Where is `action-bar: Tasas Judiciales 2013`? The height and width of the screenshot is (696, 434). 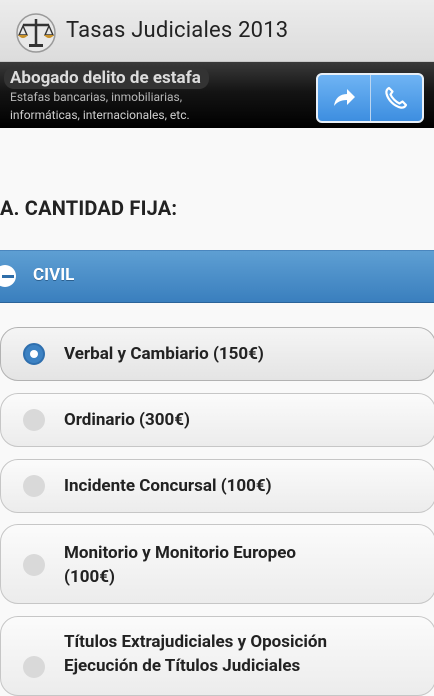 action-bar: Tasas Judiciales 2013 is located at coordinates (217, 31).